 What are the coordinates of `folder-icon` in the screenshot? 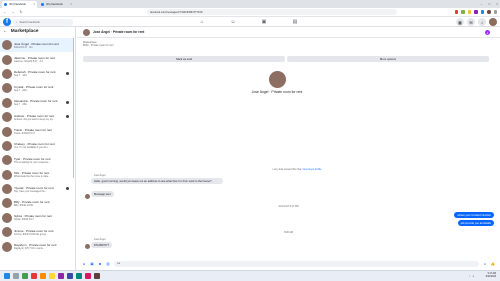 It's located at (52, 276).